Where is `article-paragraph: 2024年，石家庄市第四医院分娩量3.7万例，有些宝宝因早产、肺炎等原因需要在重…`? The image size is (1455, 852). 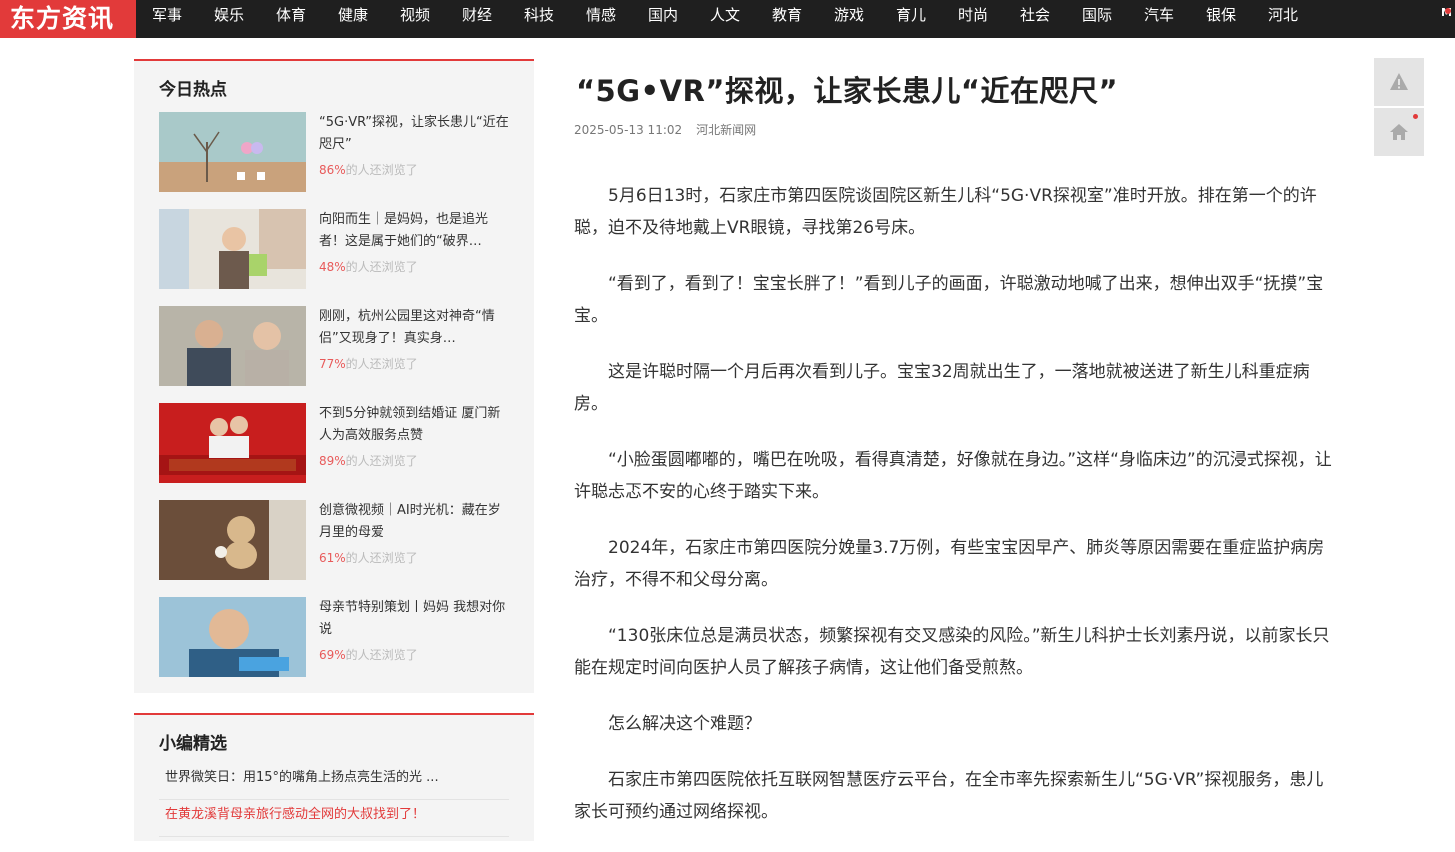
article-paragraph: 2024年，石家庄市第四医院分娩量3.7万例，有些宝宝因早产、肺炎等原因需要在重… is located at coordinates (949, 564).